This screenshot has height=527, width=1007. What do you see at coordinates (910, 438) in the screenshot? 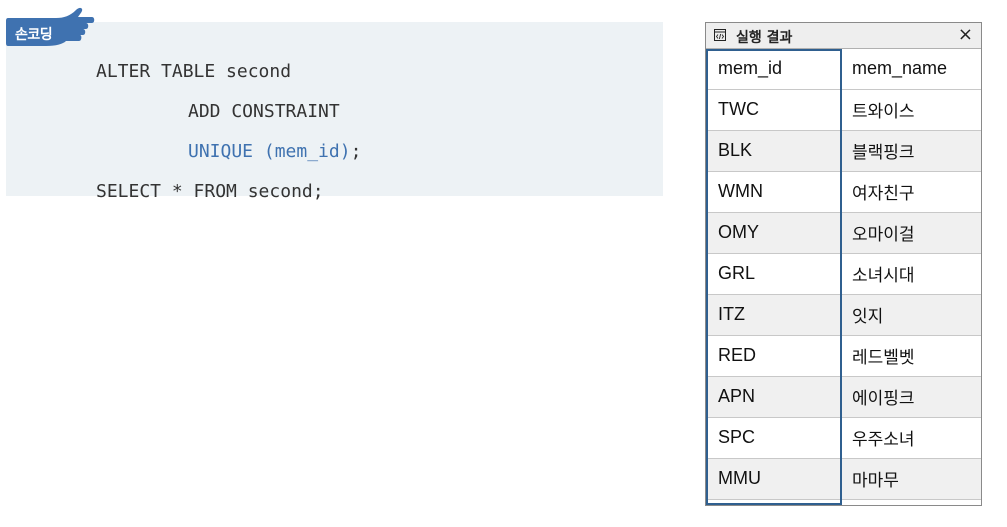
I see `cell-mem-name: 우주소녀` at bounding box center [910, 438].